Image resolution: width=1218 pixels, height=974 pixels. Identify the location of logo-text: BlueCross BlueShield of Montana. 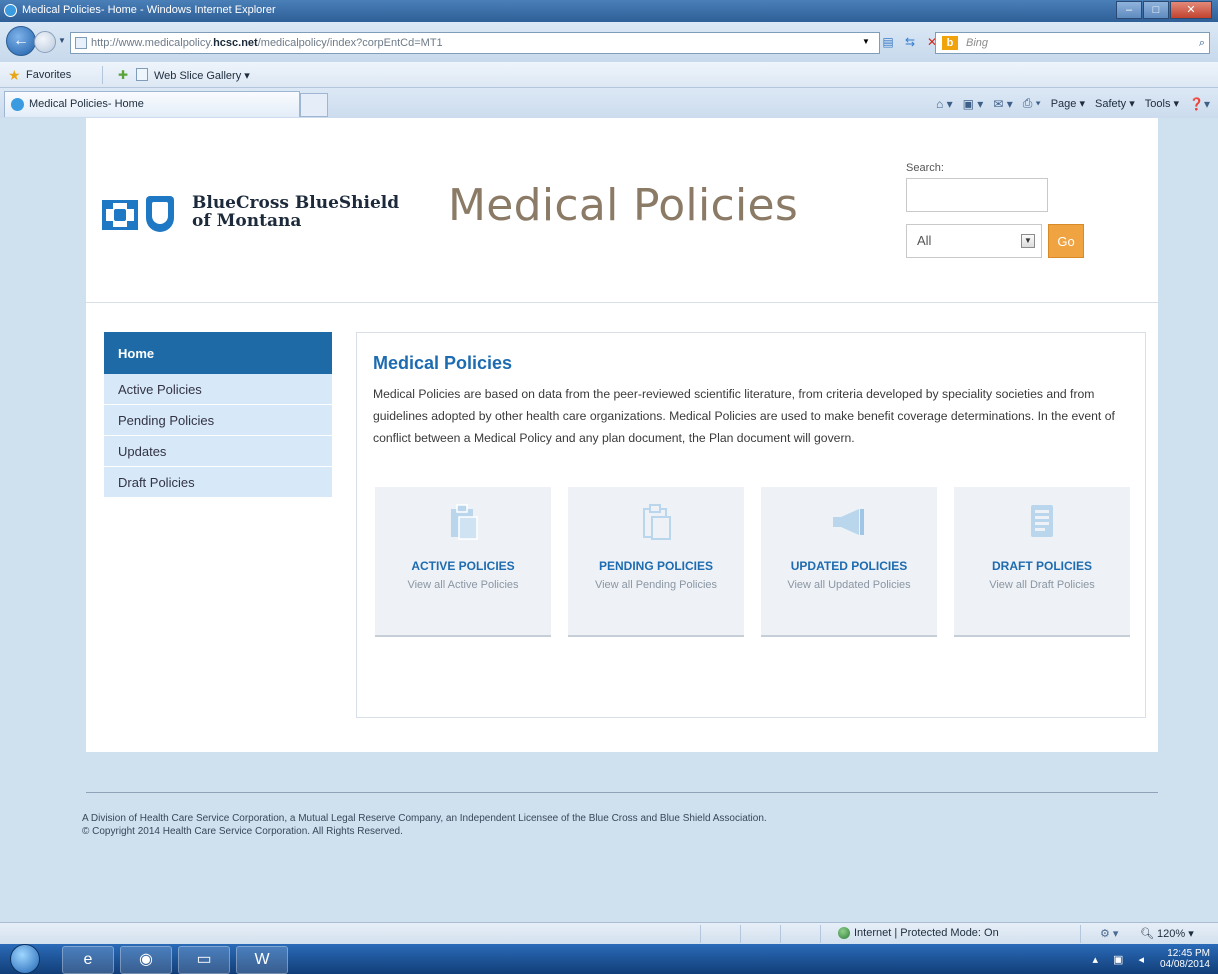
(295, 212).